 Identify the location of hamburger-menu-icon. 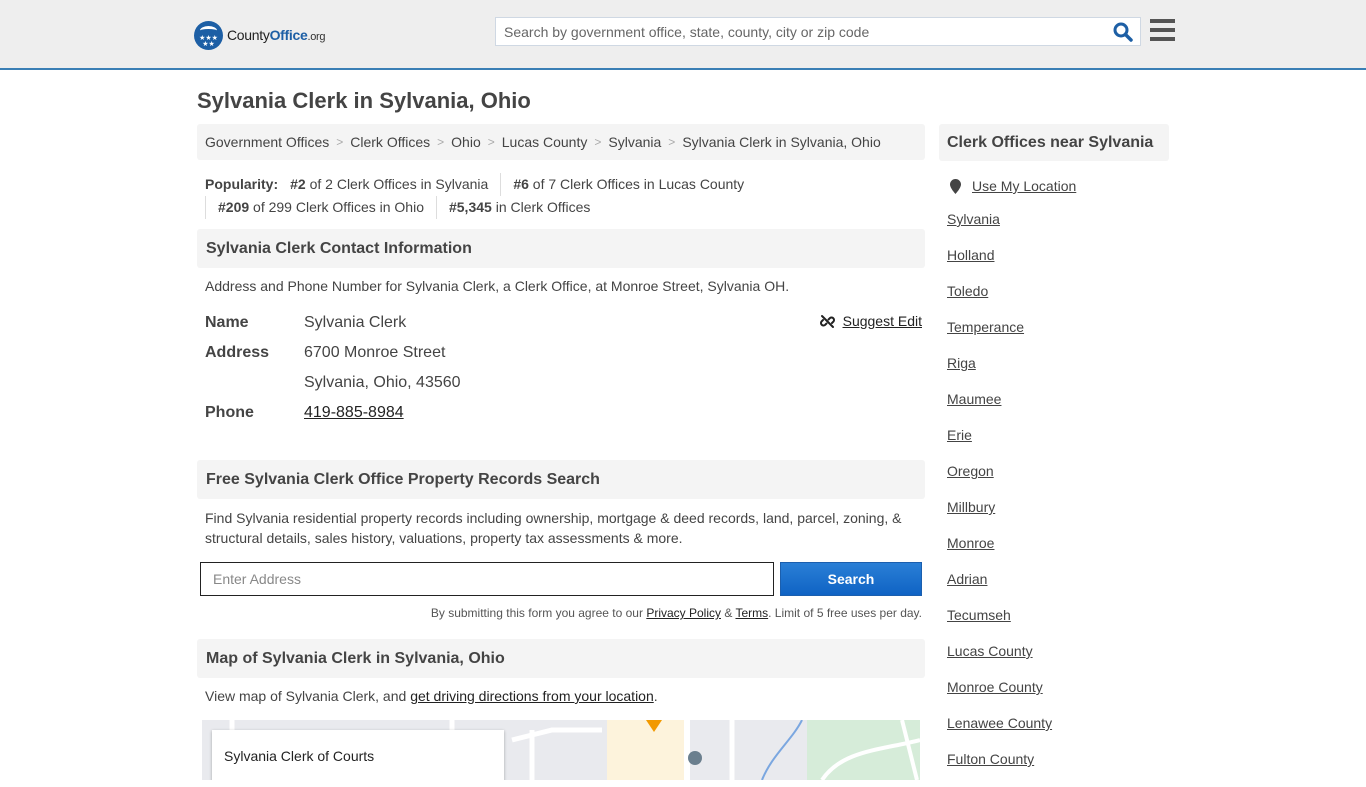
(1162, 30).